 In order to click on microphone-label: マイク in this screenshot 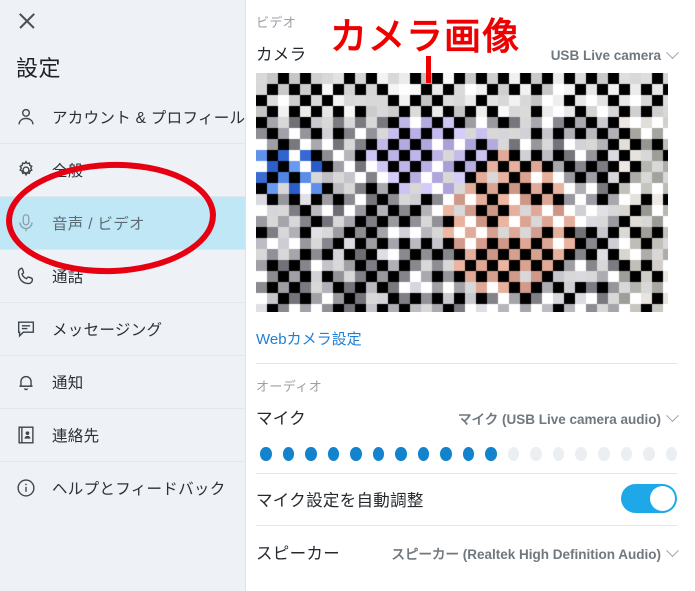, I will do `click(281, 419)`.